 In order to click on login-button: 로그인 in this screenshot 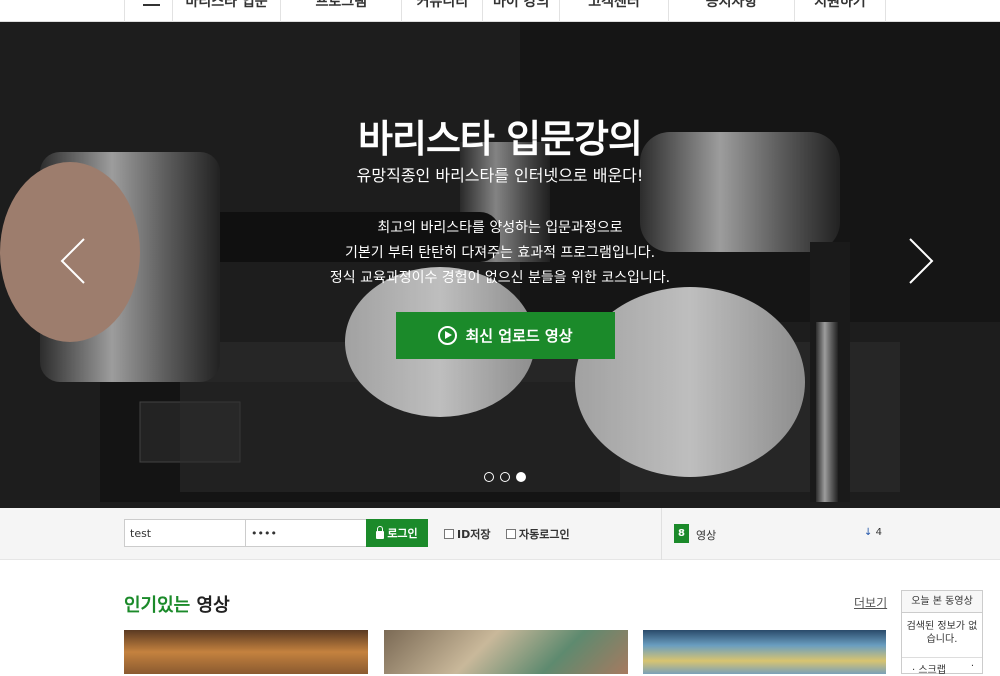, I will do `click(397, 533)`.